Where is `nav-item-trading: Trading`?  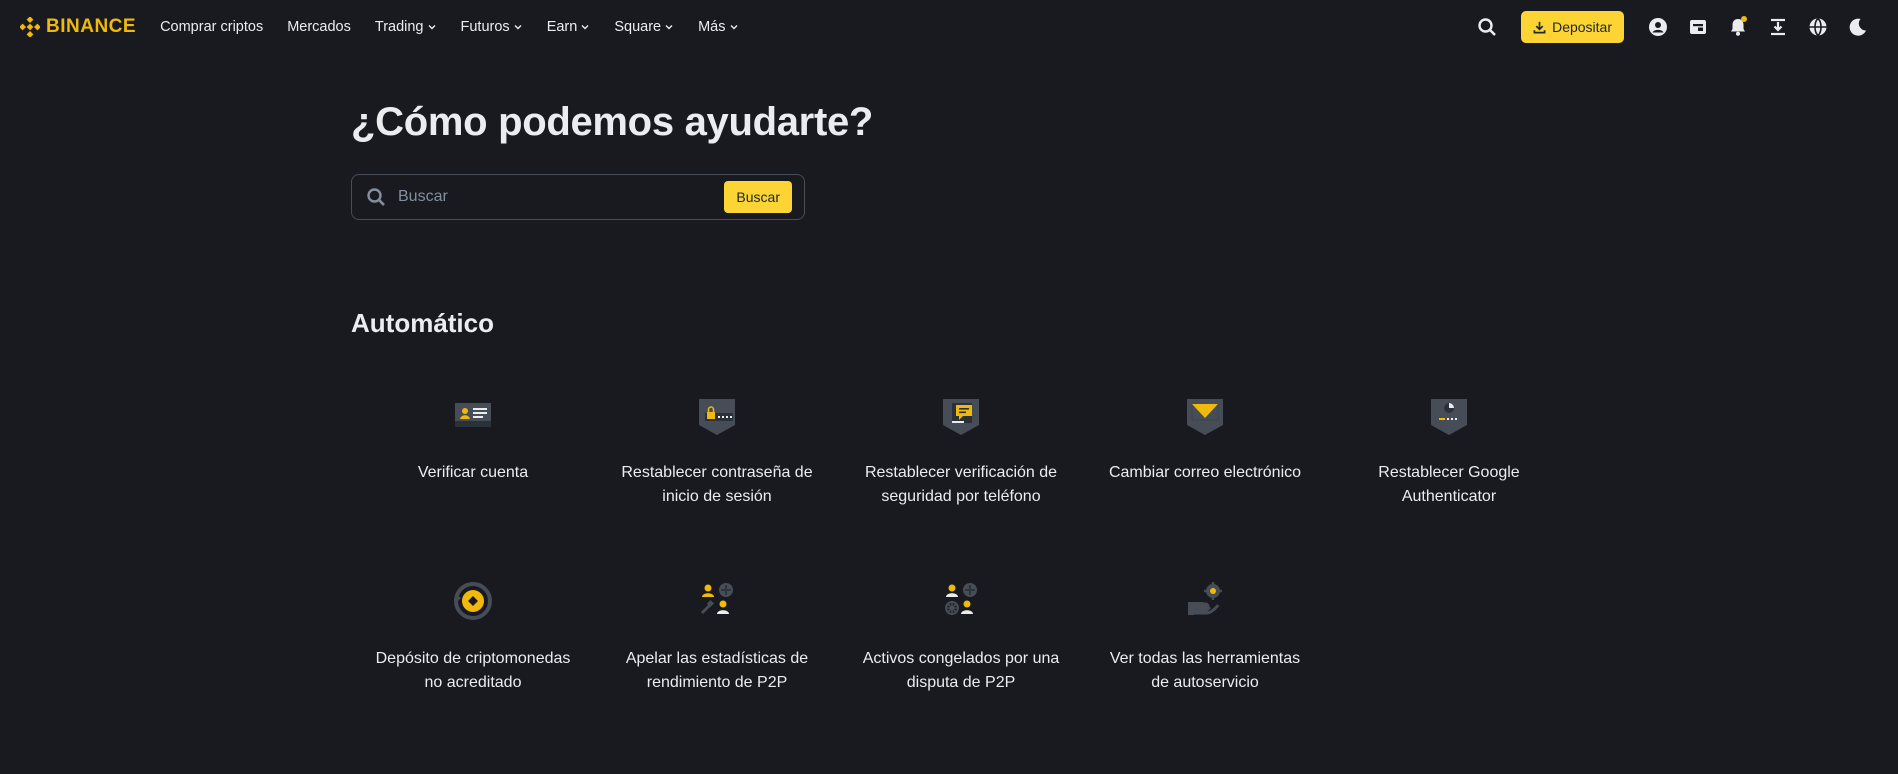 nav-item-trading: Trading is located at coordinates (406, 27).